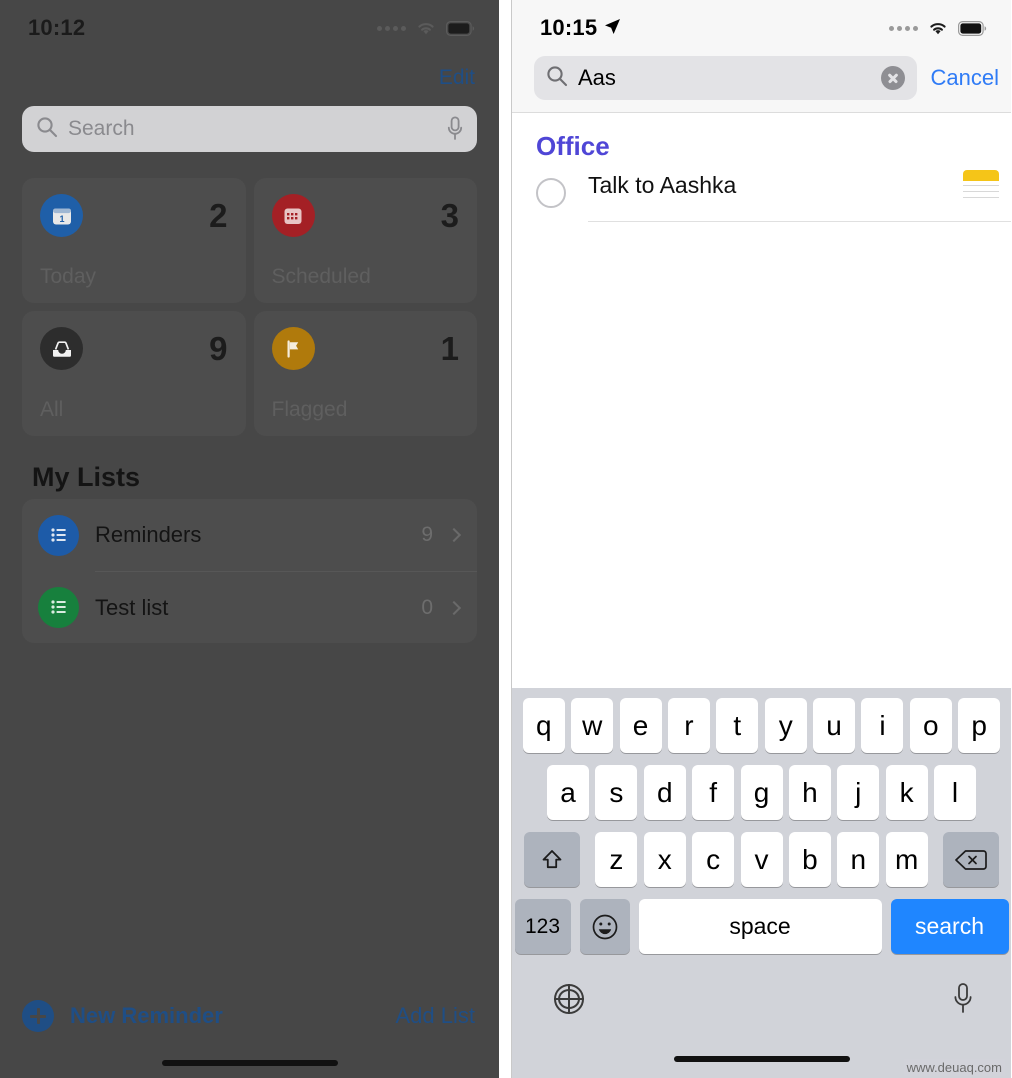 This screenshot has width=1012, height=1078. Describe the element at coordinates (906, 792) in the screenshot. I see `key-k: k` at that location.